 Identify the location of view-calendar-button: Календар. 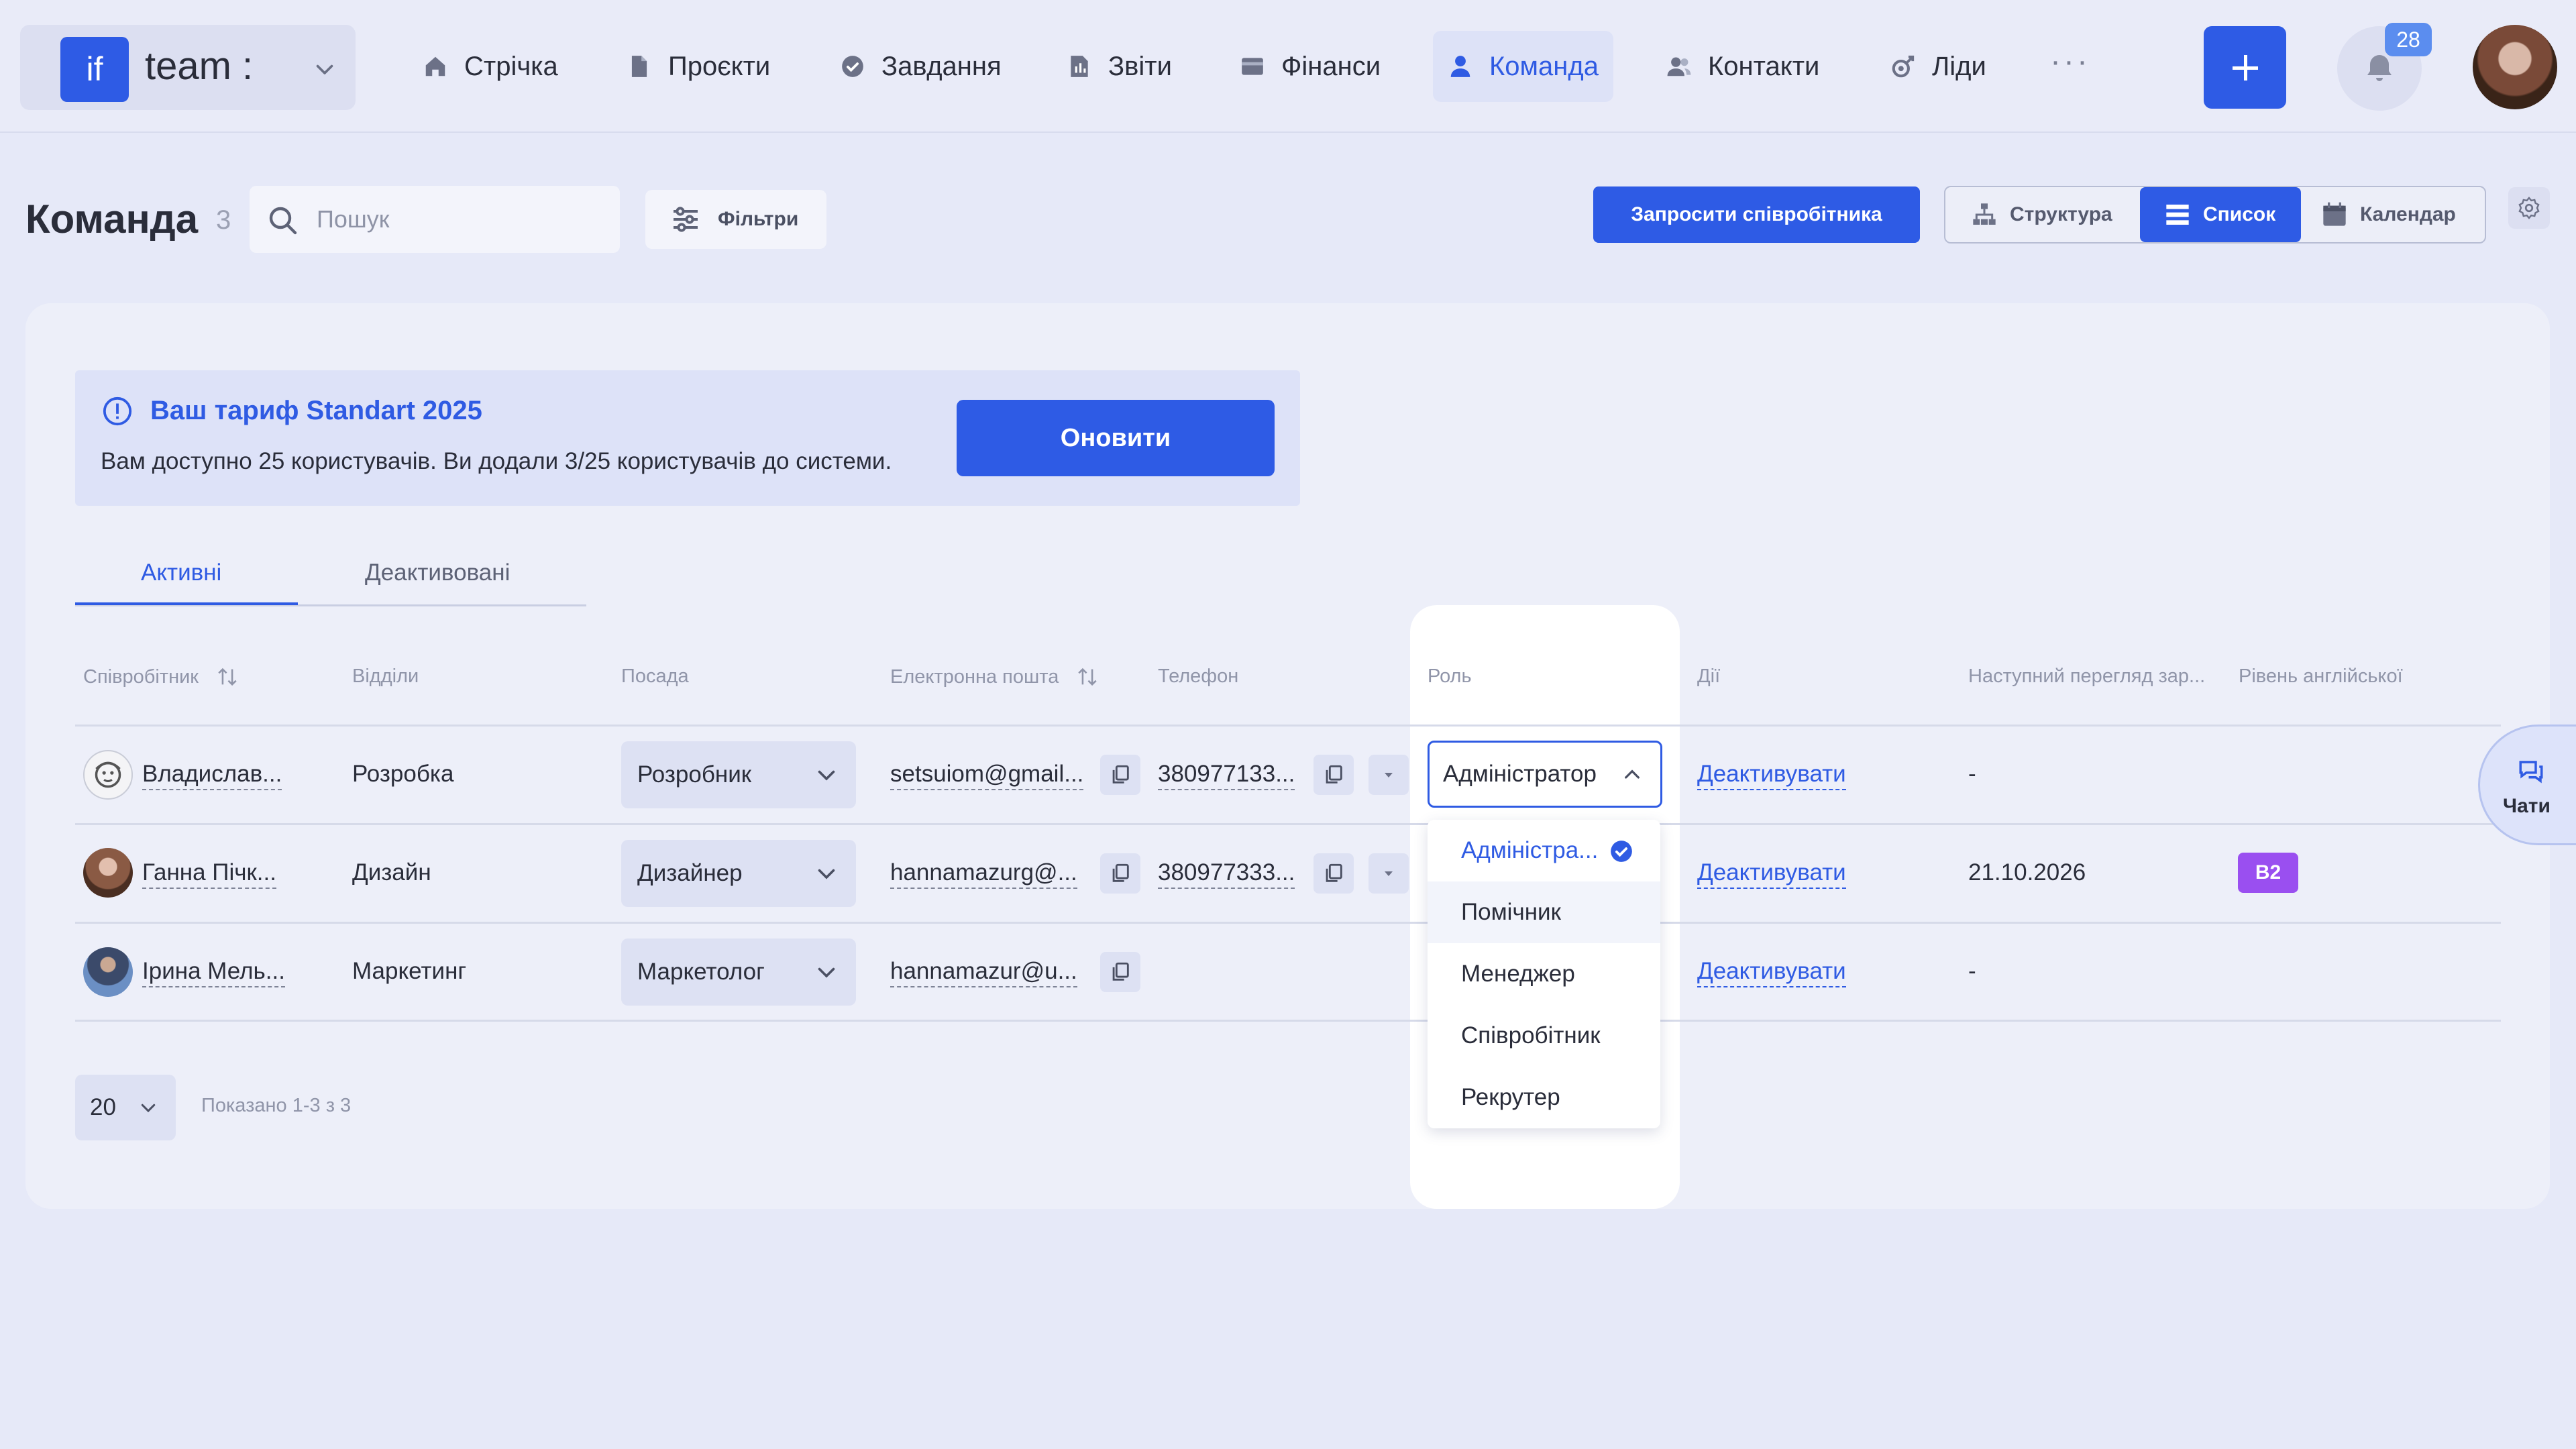
(2388, 214).